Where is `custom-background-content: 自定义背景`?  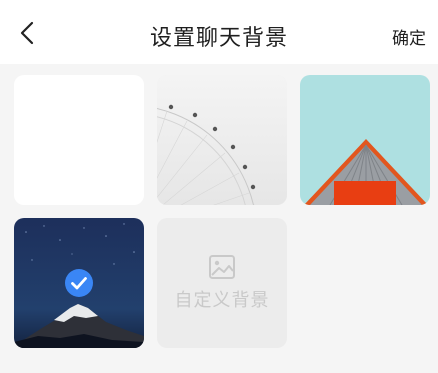
custom-background-content: 自定义背景 is located at coordinates (222, 283).